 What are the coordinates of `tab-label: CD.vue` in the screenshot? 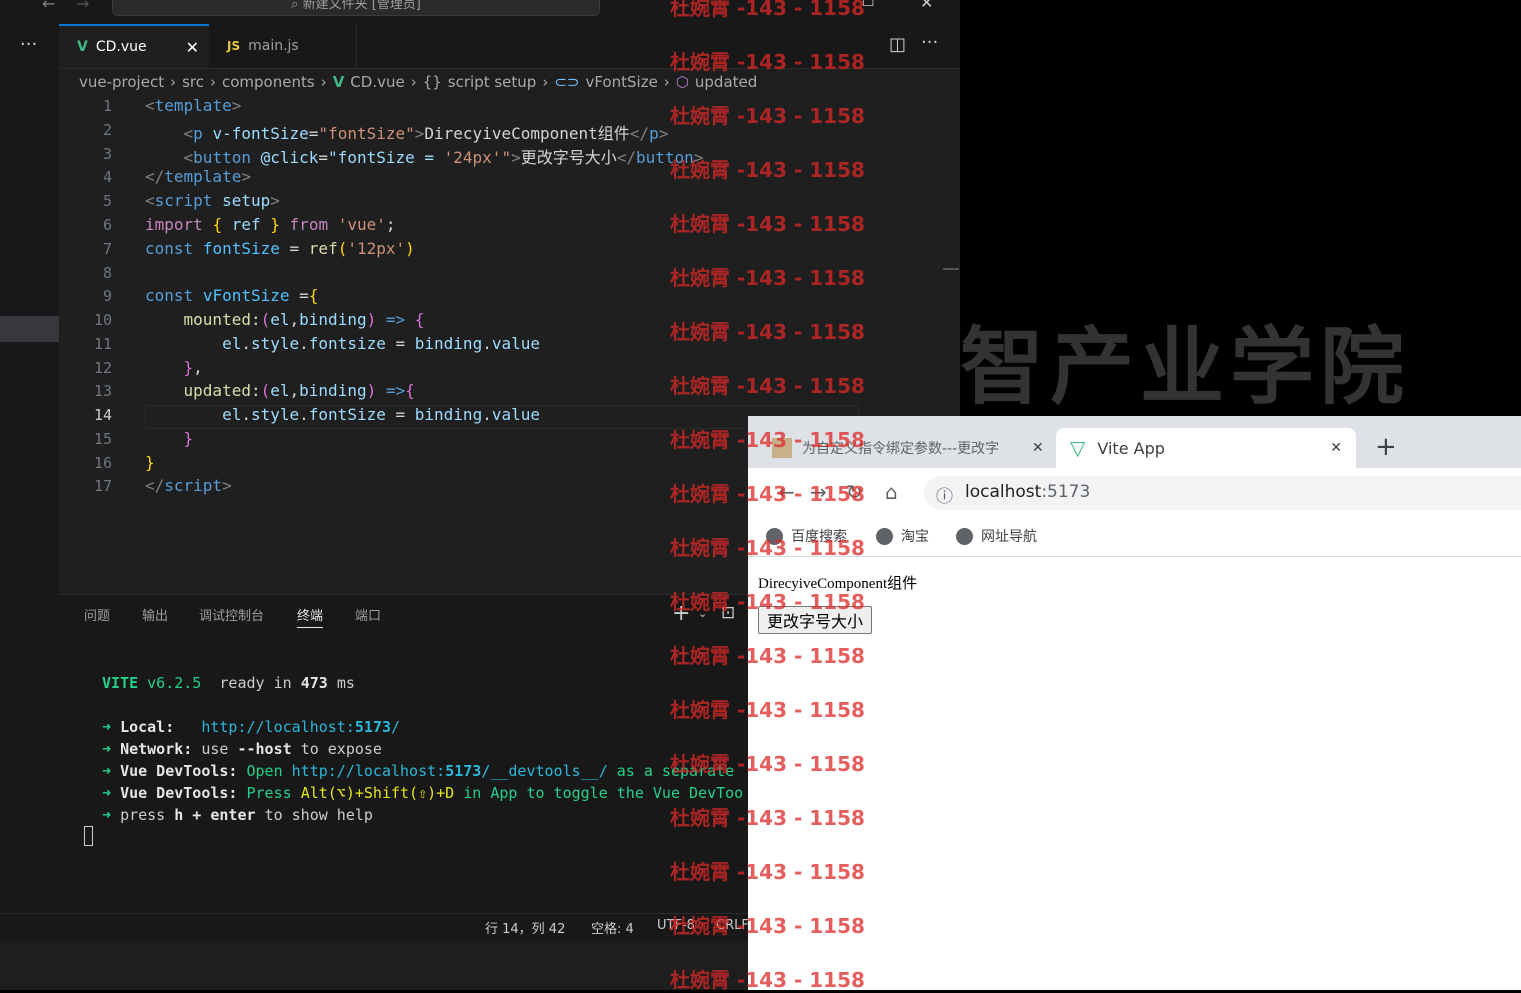 It's located at (121, 47).